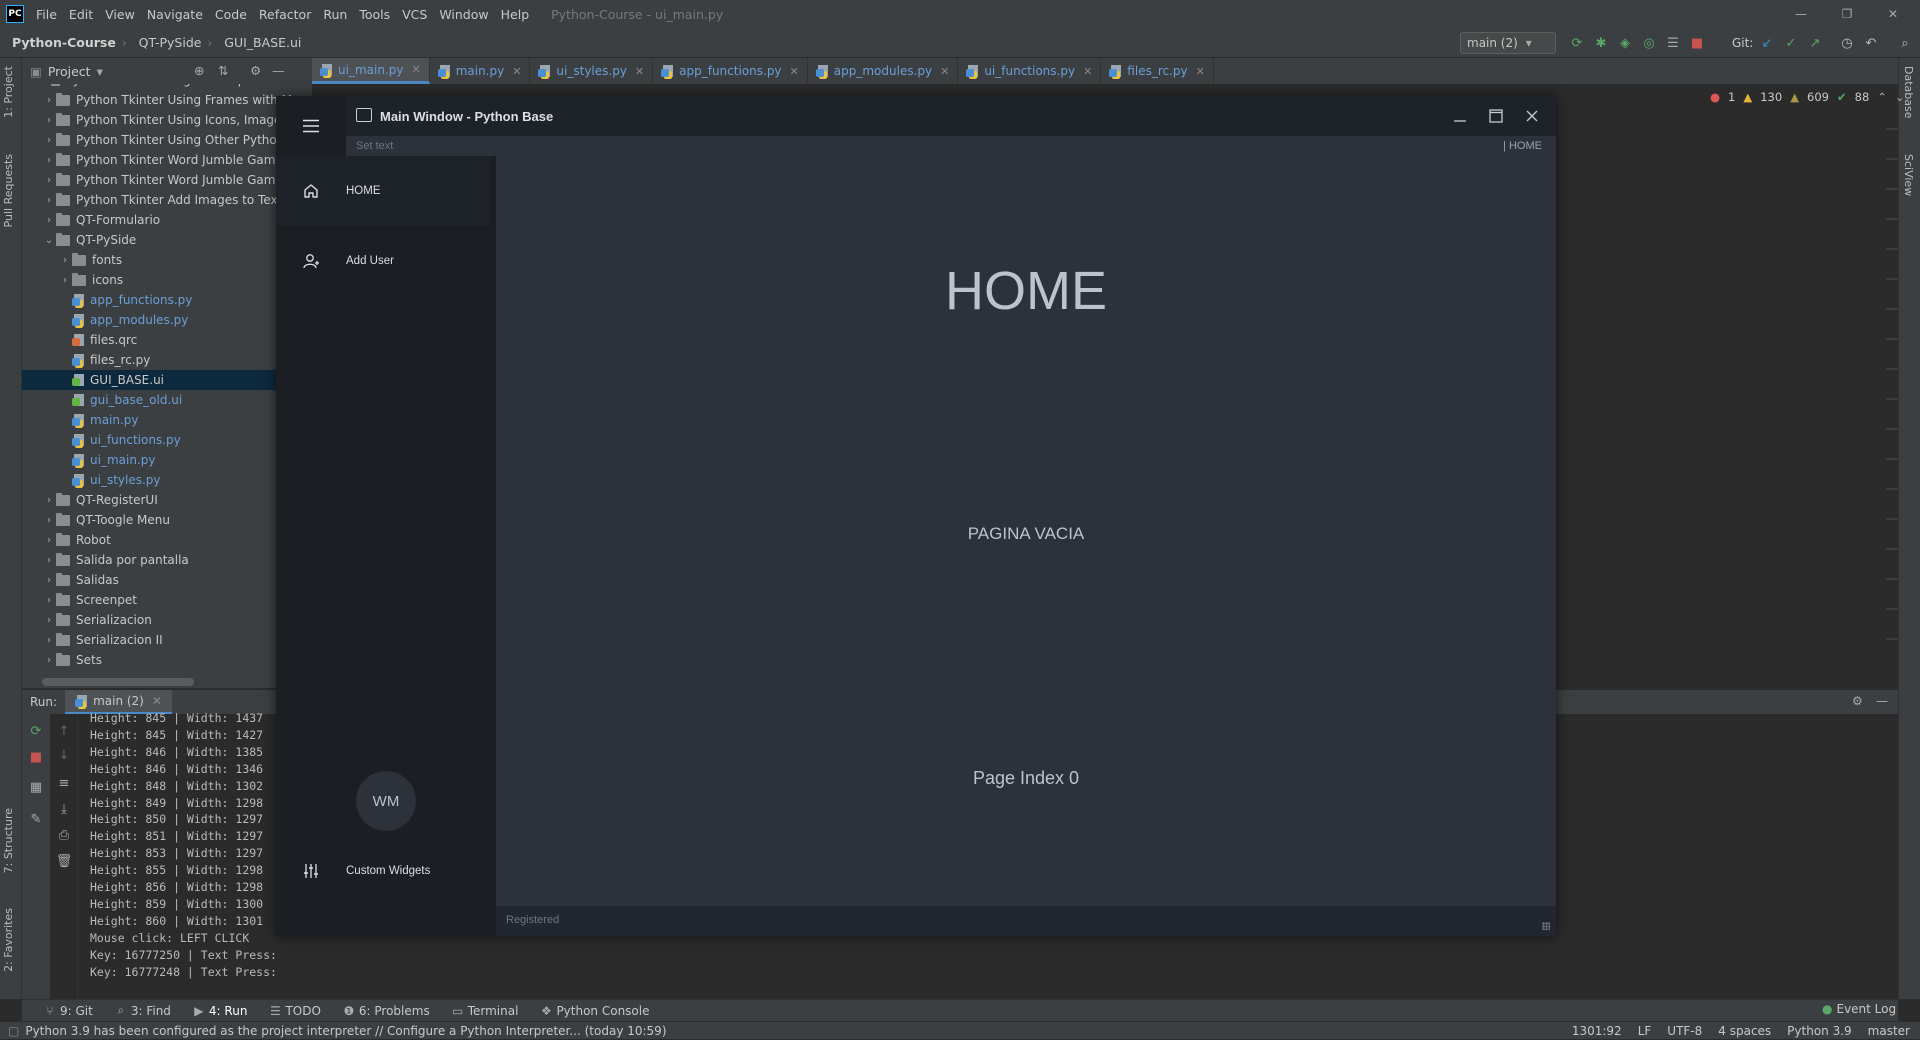 This screenshot has width=1920, height=1040. I want to click on soft-wrap-icon: ≡, so click(64, 783).